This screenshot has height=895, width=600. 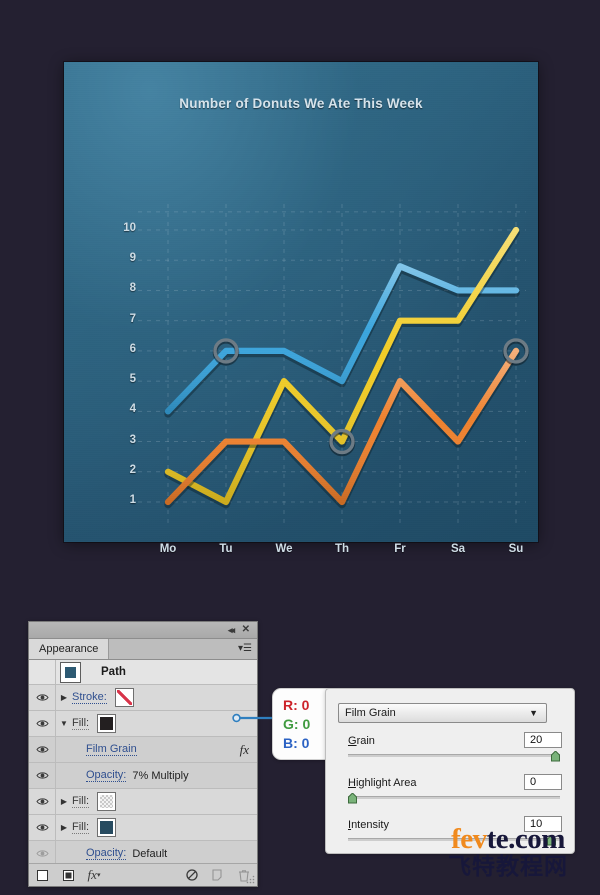 I want to click on appearance-row-stroke: ▶ Stroke:, so click(x=143, y=698).